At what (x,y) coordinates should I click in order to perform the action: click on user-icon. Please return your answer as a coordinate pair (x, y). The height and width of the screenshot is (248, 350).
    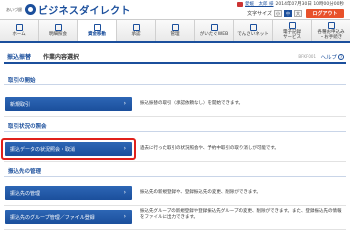
    Looking at the image, I should click on (240, 4).